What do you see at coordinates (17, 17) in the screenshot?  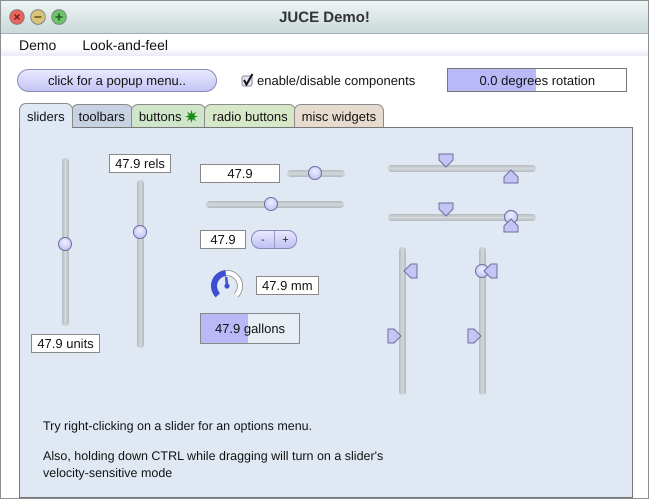 I see `close-icon` at bounding box center [17, 17].